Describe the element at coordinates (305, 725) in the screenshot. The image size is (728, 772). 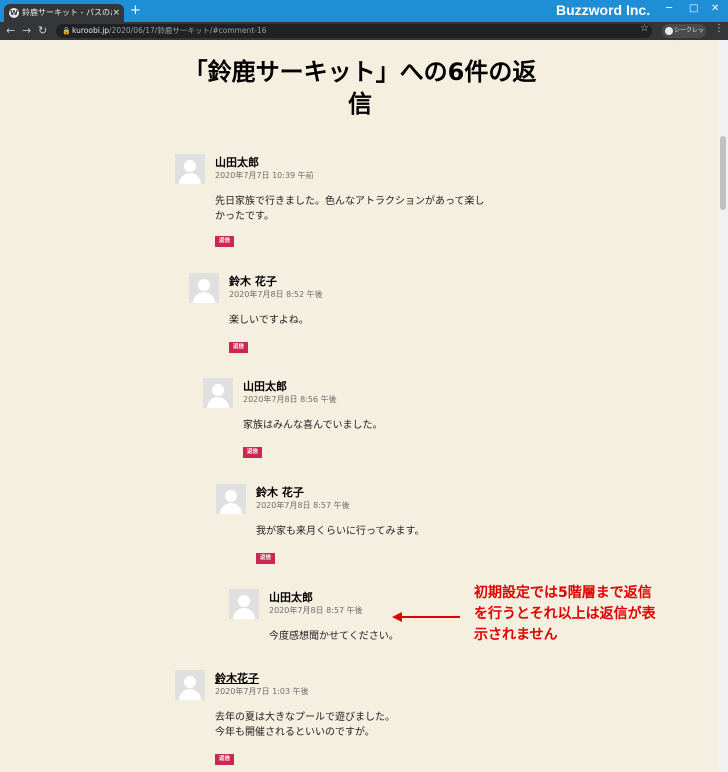
I see `comment-text: 去年の夏は大きなプールで遊びました。 今年も開催されるといいのですが。` at that location.